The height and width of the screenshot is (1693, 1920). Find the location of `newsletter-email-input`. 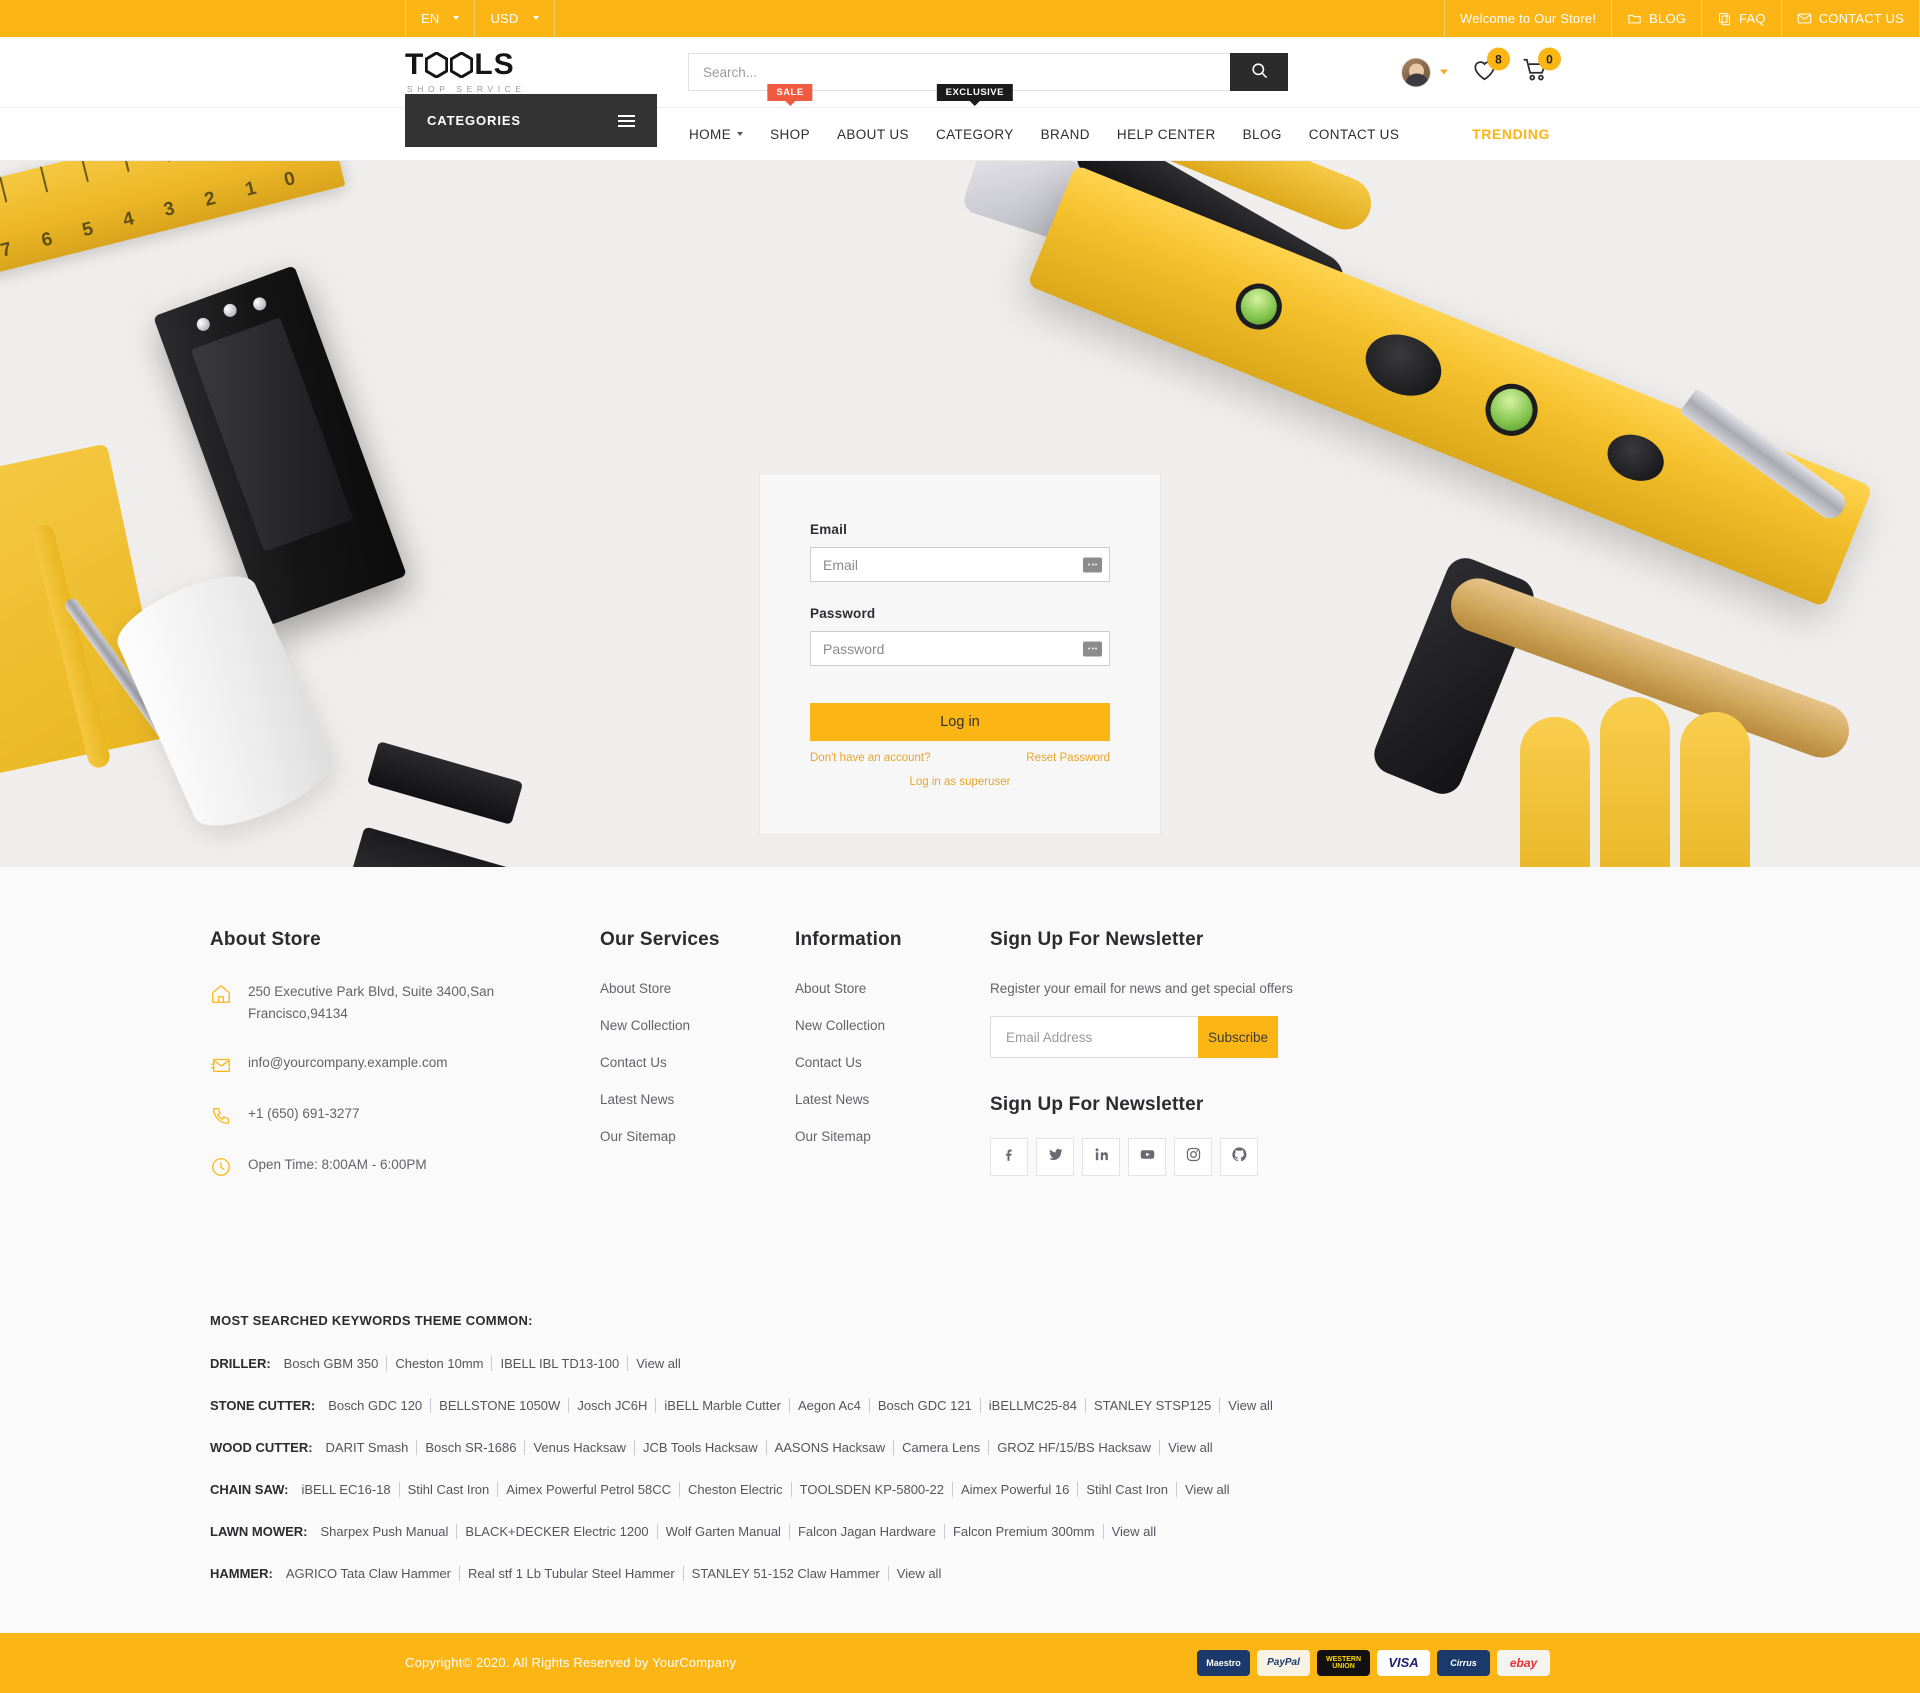

newsletter-email-input is located at coordinates (1094, 1037).